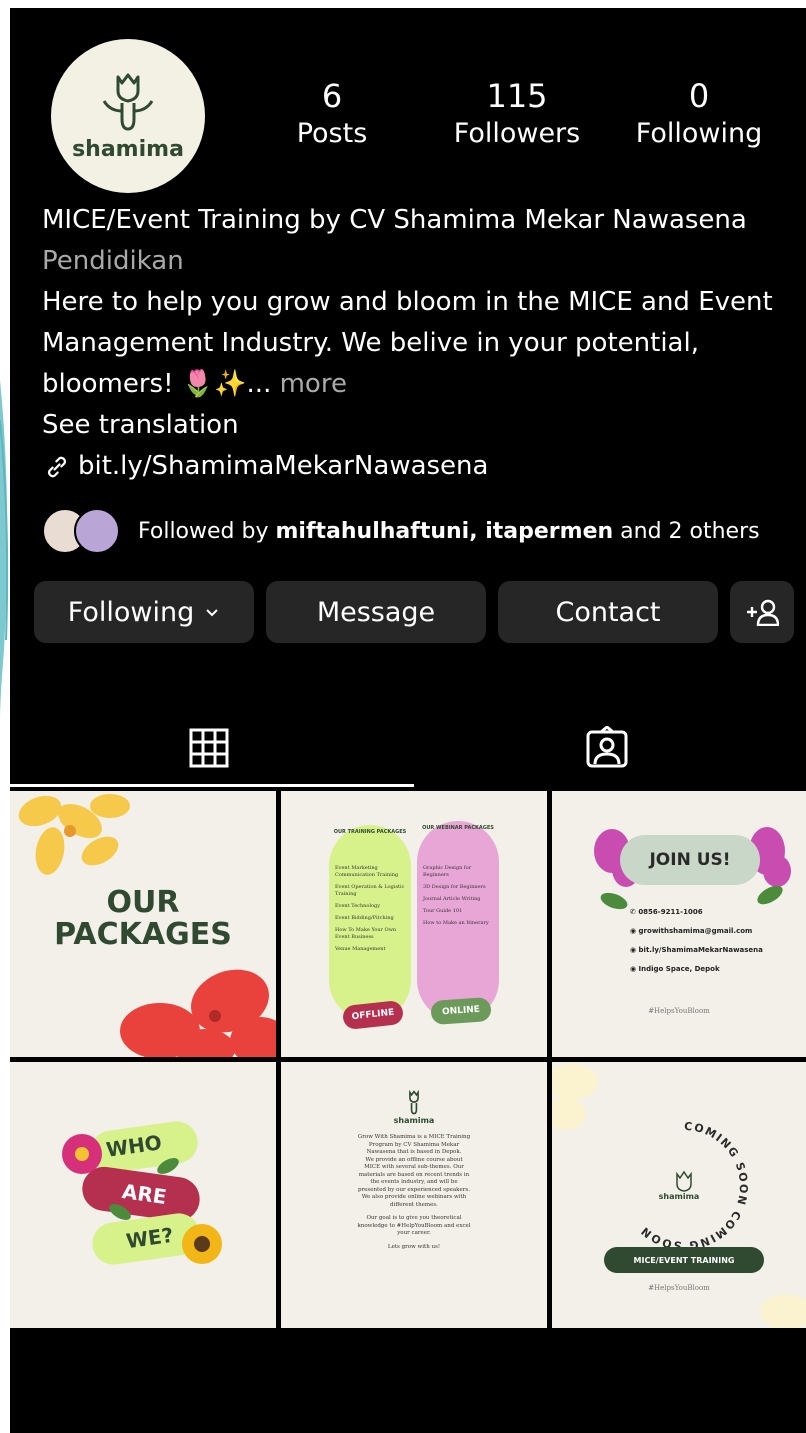  What do you see at coordinates (458, 828) in the screenshot?
I see `webinar-title: OUR WEBINAR PACKAGES` at bounding box center [458, 828].